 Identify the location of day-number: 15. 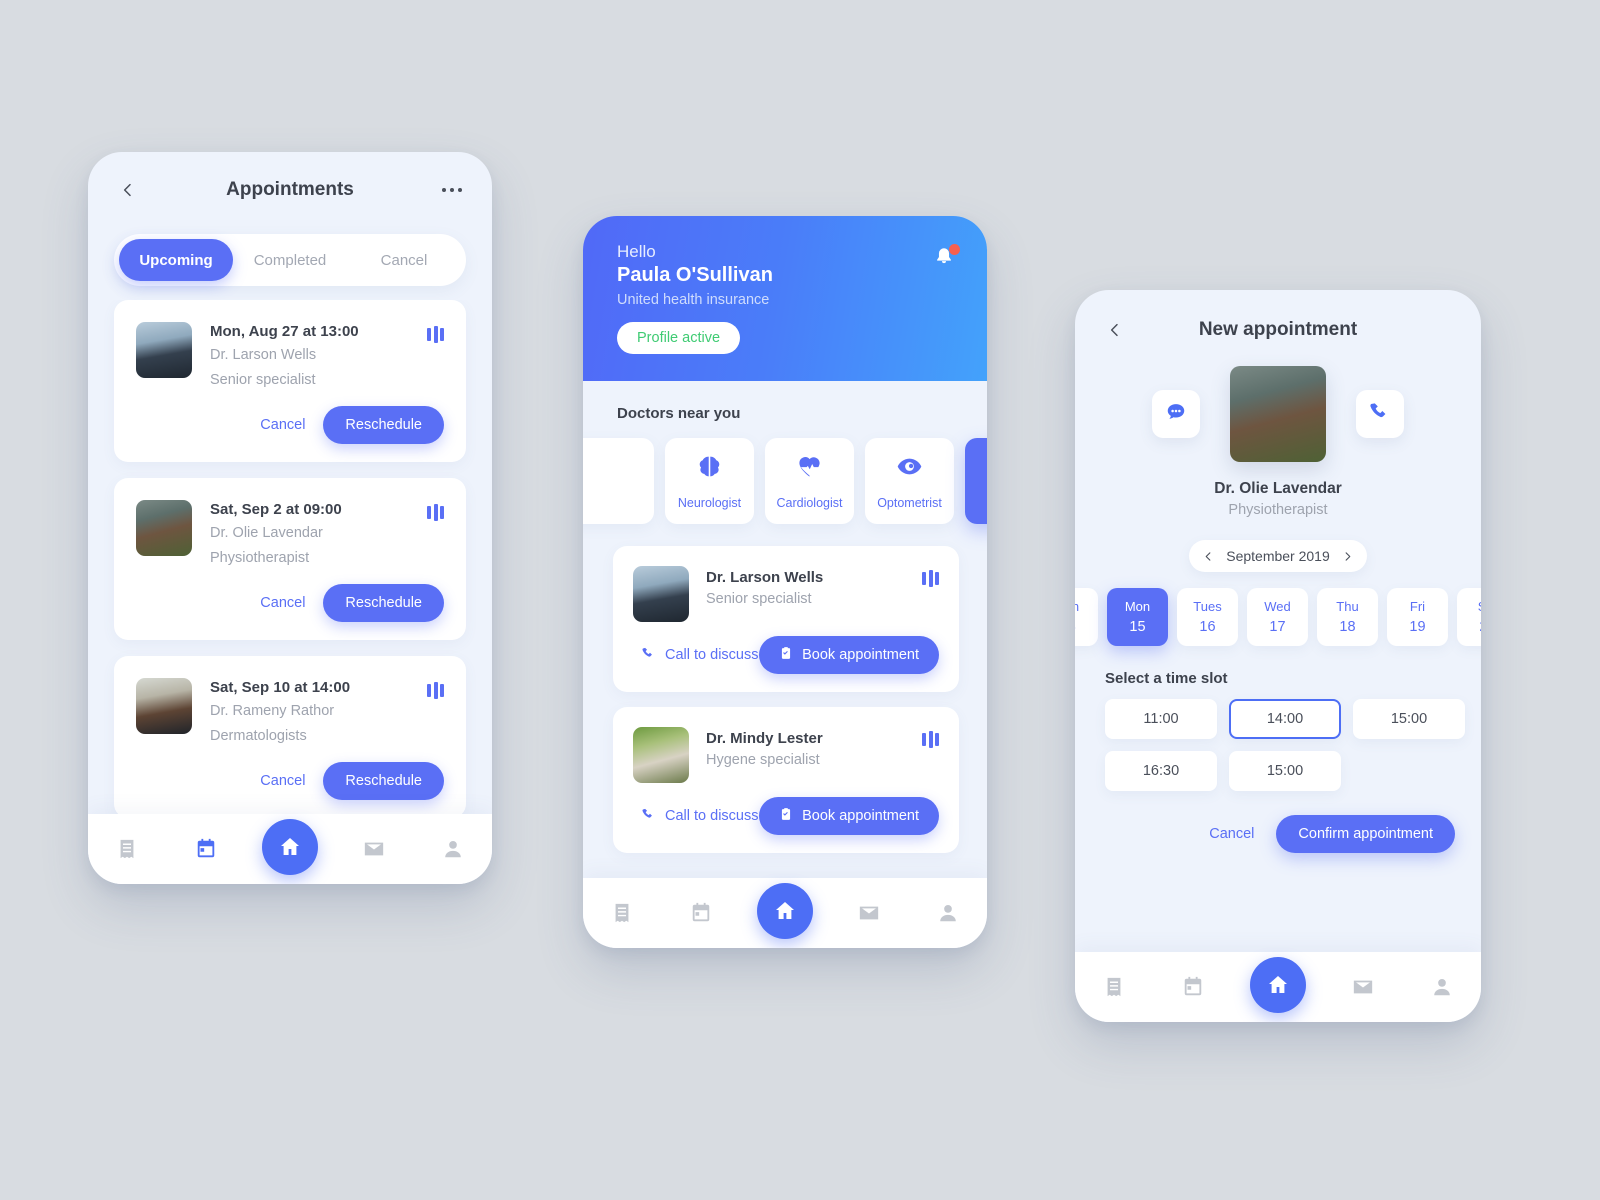
(1137, 627).